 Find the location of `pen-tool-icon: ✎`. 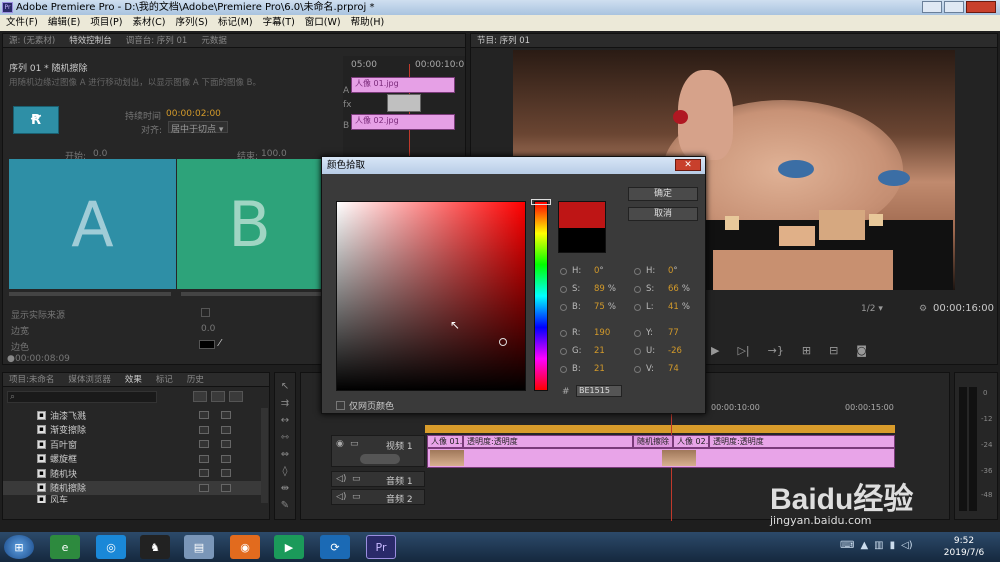

pen-tool-icon: ✎ is located at coordinates (285, 505).